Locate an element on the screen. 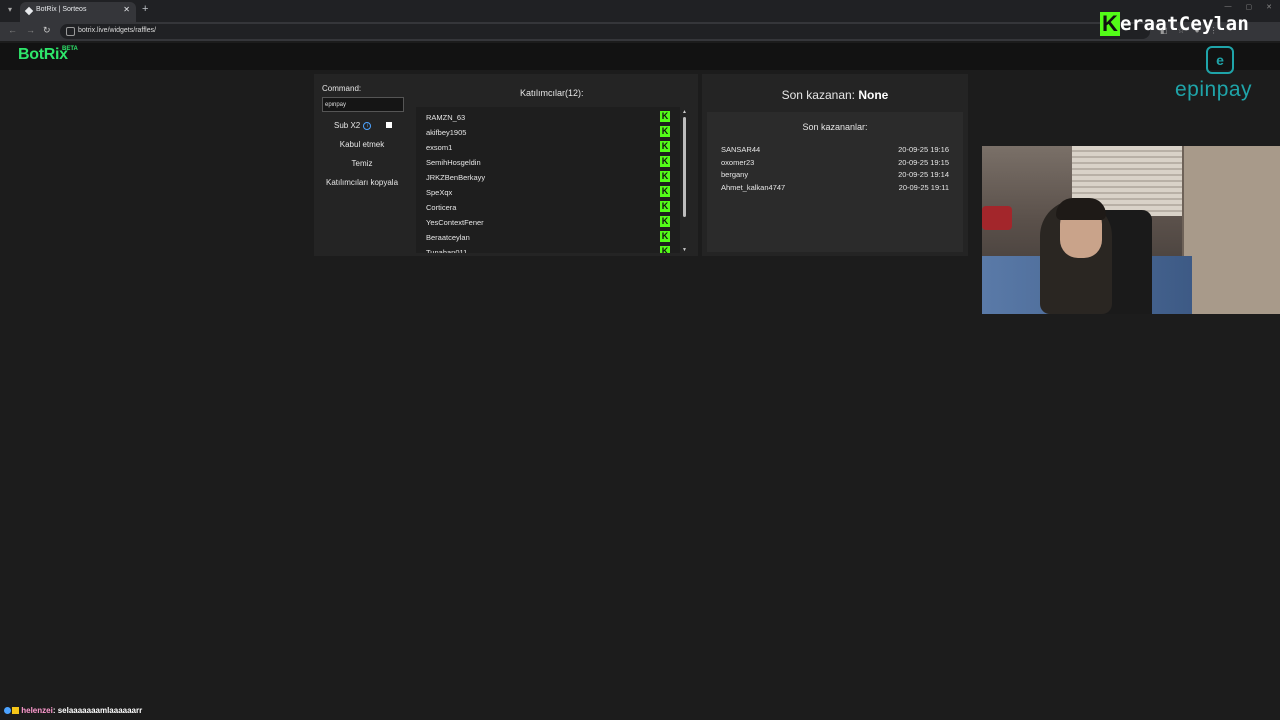 The image size is (1280, 720). address-bar: botrix.live/widgets/raffles/ is located at coordinates (605, 31).